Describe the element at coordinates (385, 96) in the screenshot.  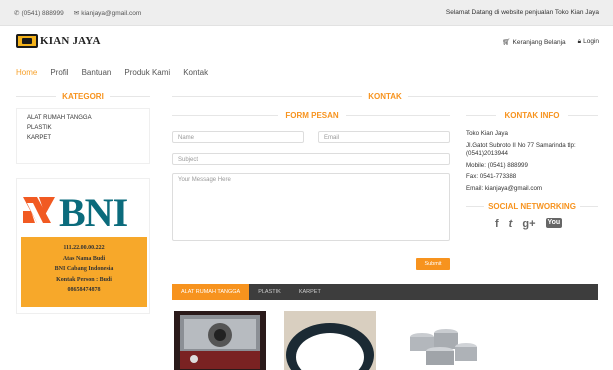
I see `kontak-title: KONTAK` at that location.